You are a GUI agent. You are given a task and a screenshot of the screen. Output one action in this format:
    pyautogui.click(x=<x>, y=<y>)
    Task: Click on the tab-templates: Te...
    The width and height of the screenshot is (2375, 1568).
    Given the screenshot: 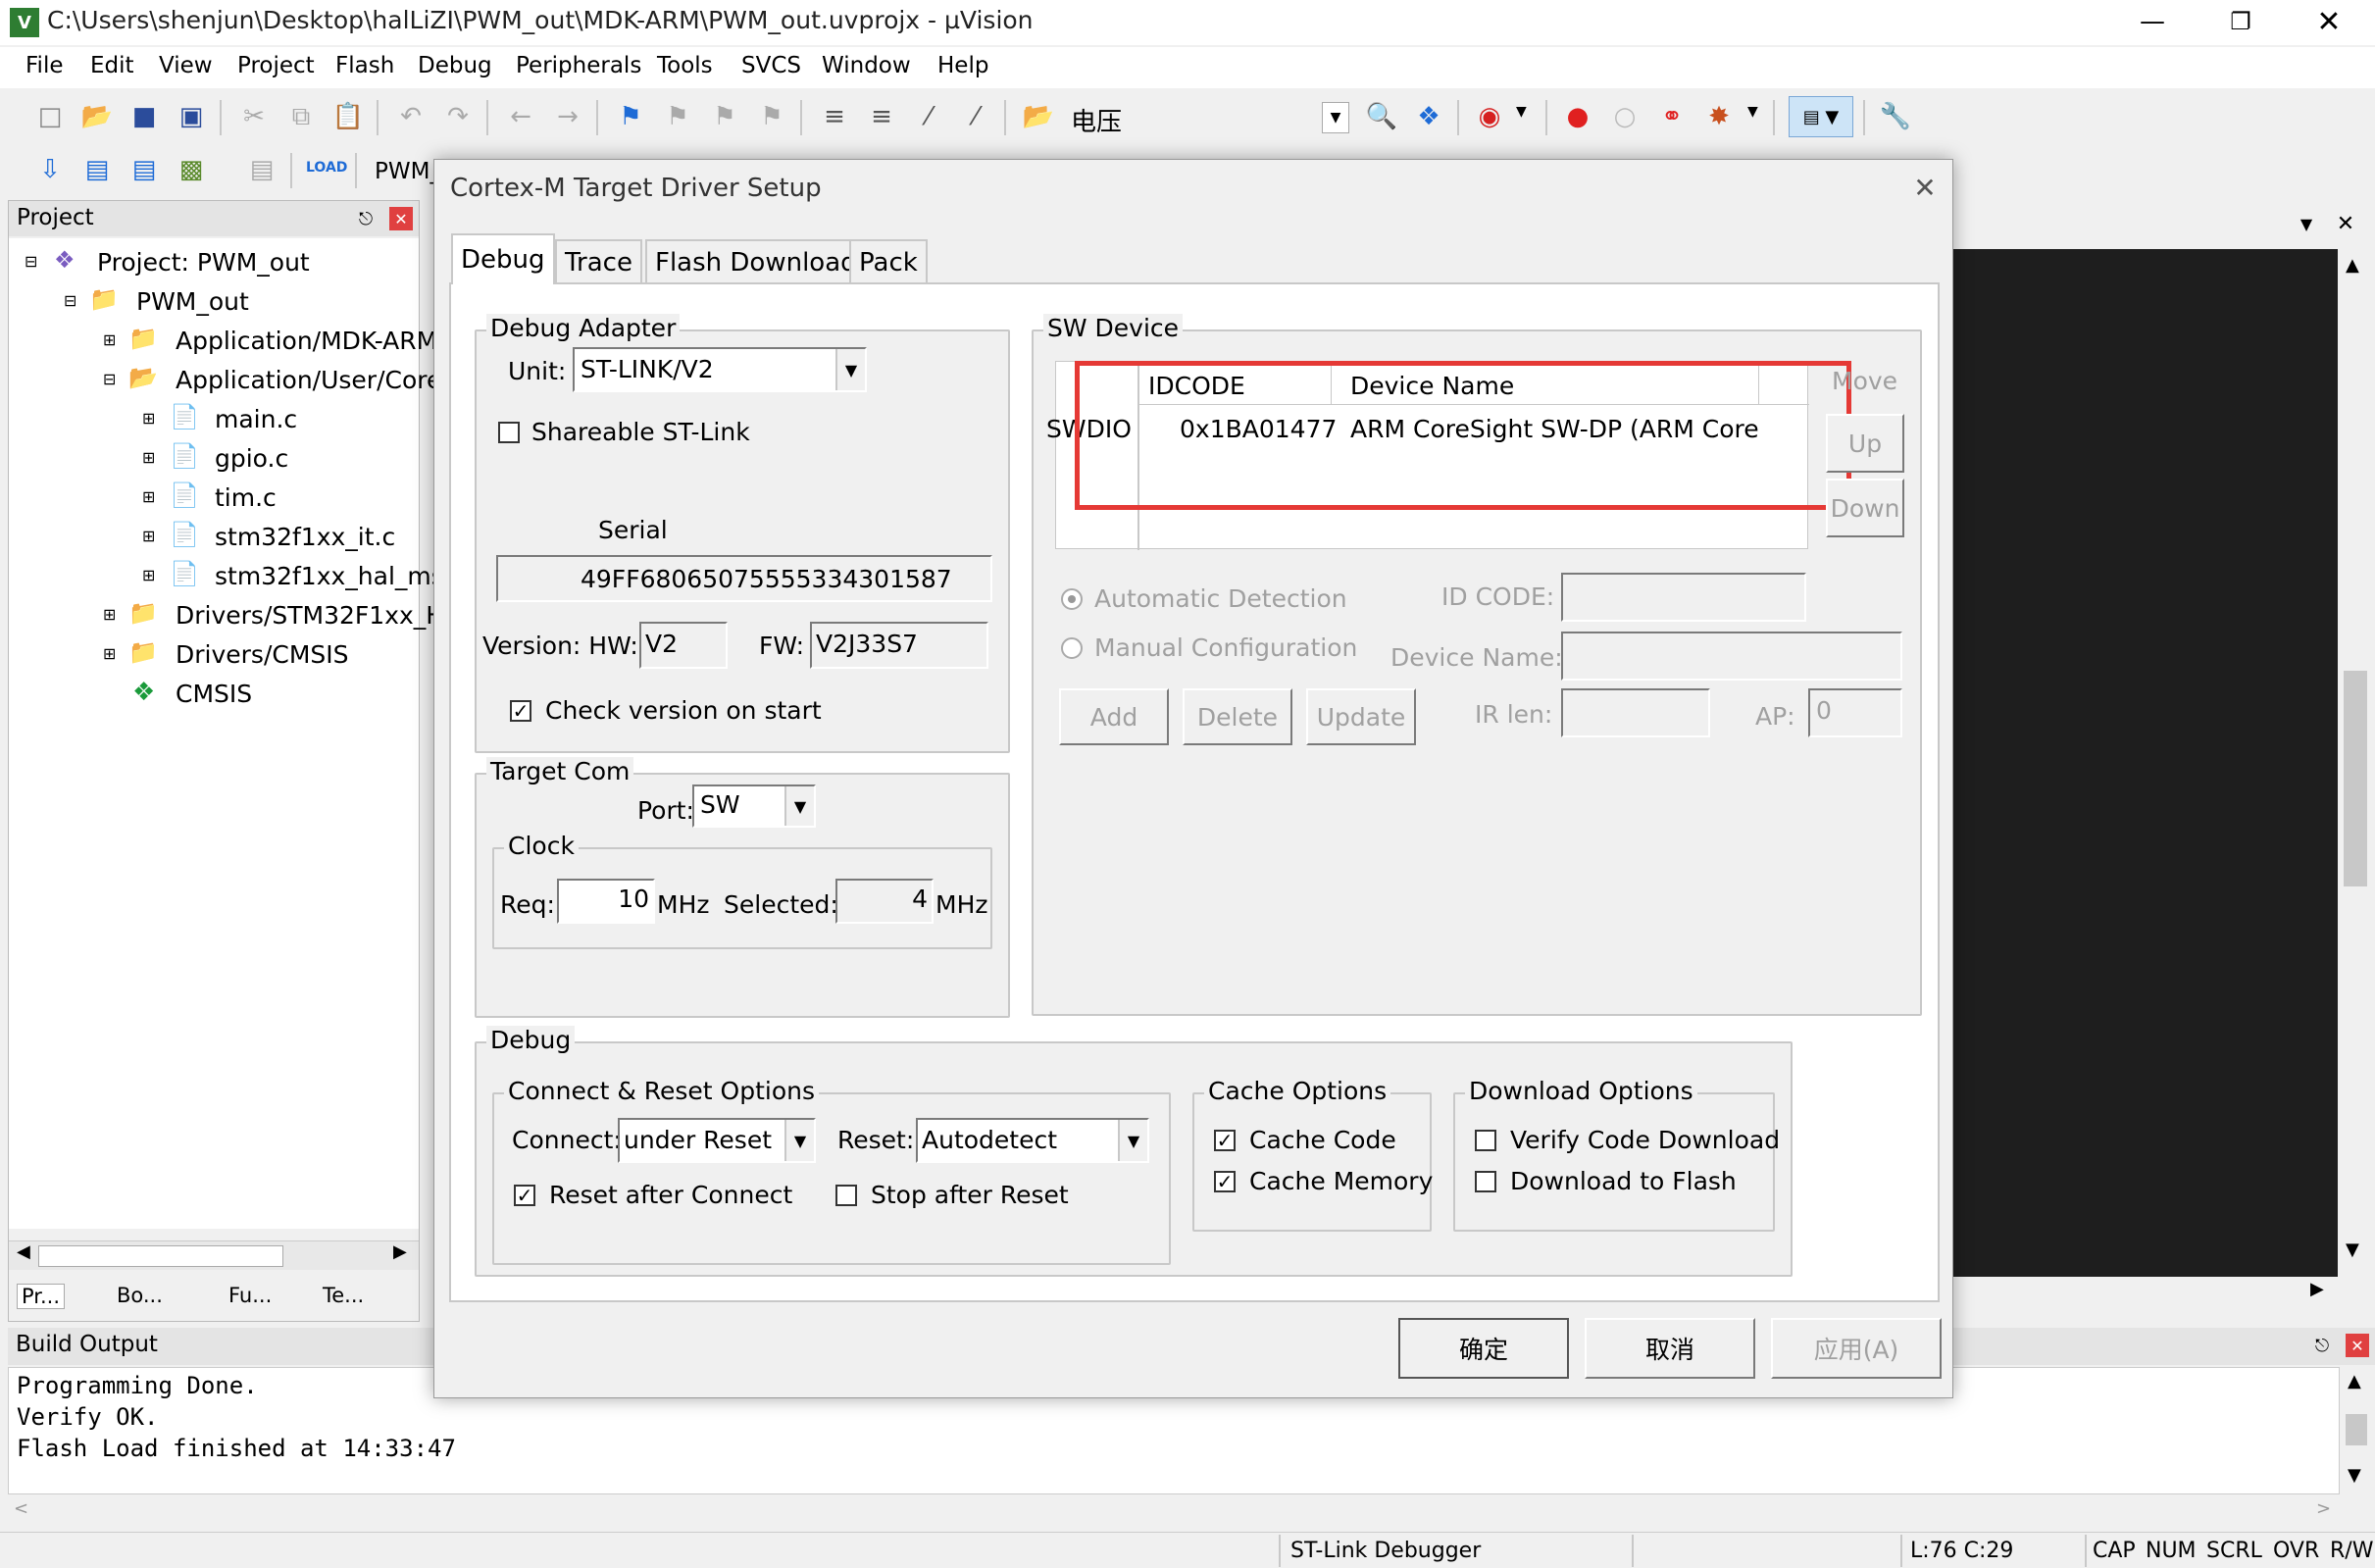 What is the action you would take?
    pyautogui.click(x=343, y=1295)
    